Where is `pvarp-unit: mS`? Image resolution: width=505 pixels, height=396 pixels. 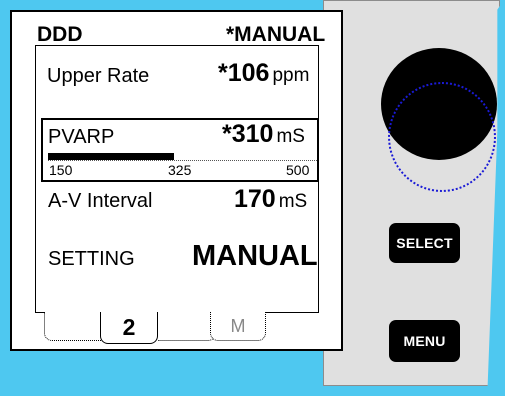 pvarp-unit: mS is located at coordinates (290, 136).